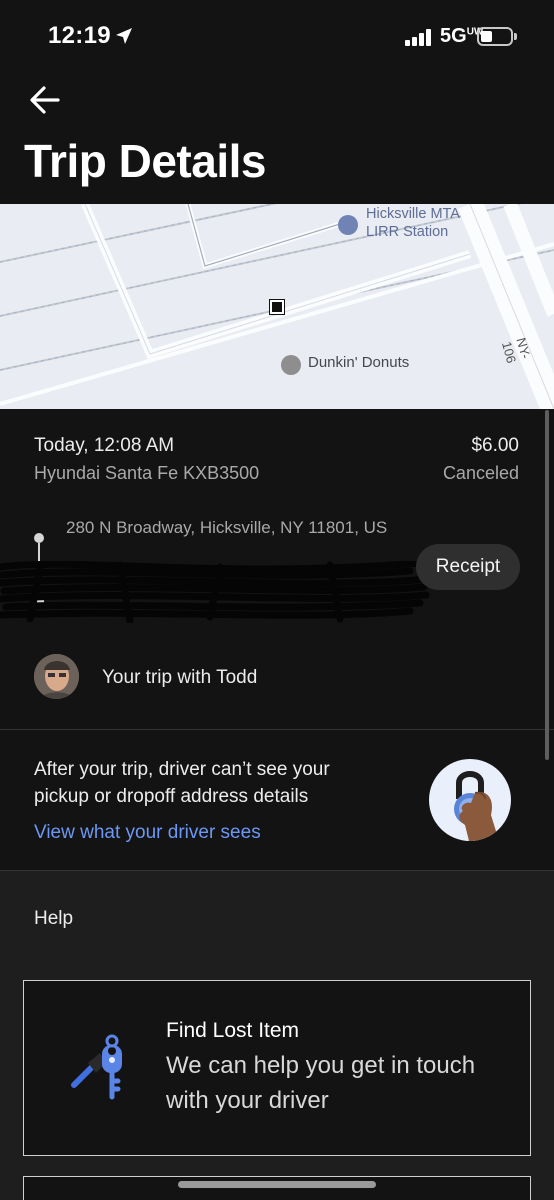  I want to click on receipt-button: Receipt, so click(468, 567).